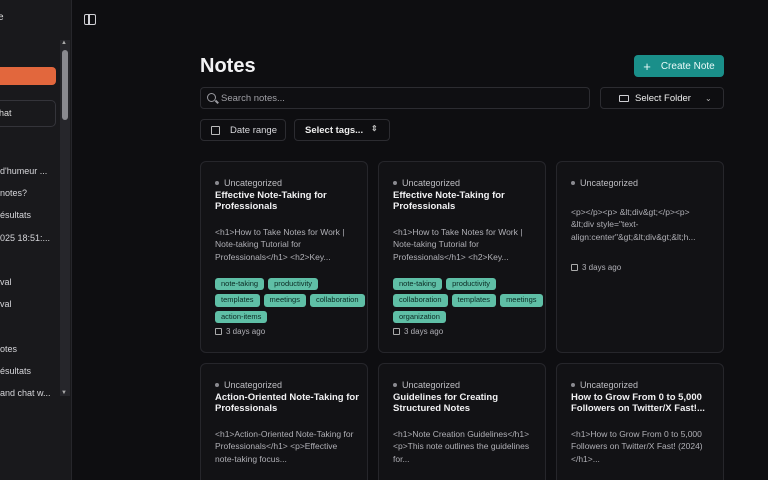 The height and width of the screenshot is (480, 768). What do you see at coordinates (6, 113) in the screenshot?
I see `sidebar-chat-label: hat` at bounding box center [6, 113].